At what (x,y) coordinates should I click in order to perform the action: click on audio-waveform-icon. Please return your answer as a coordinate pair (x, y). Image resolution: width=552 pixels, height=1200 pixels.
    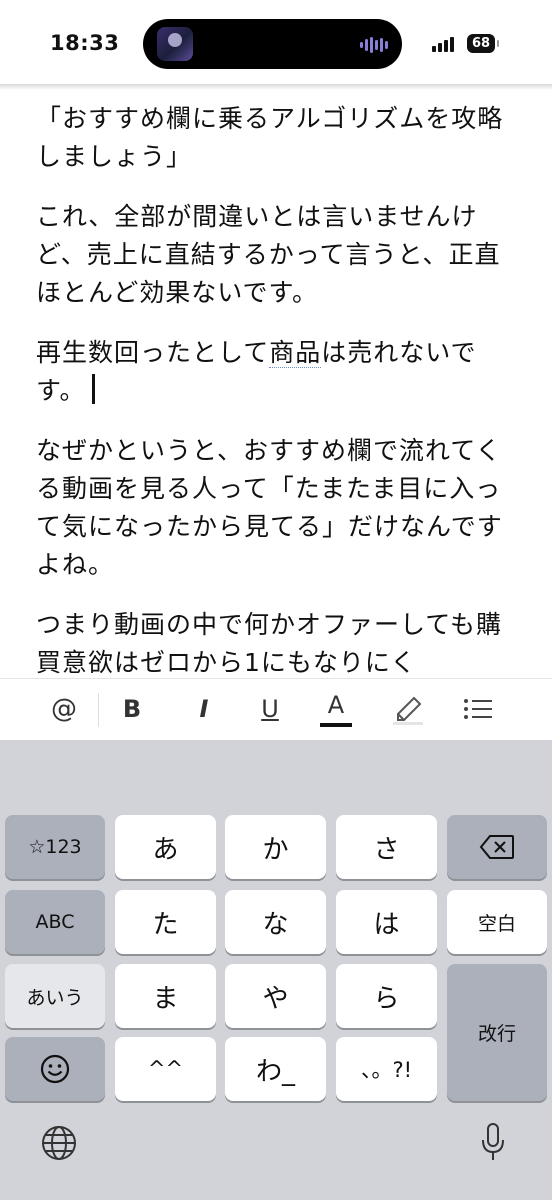
    Looking at the image, I should click on (374, 45).